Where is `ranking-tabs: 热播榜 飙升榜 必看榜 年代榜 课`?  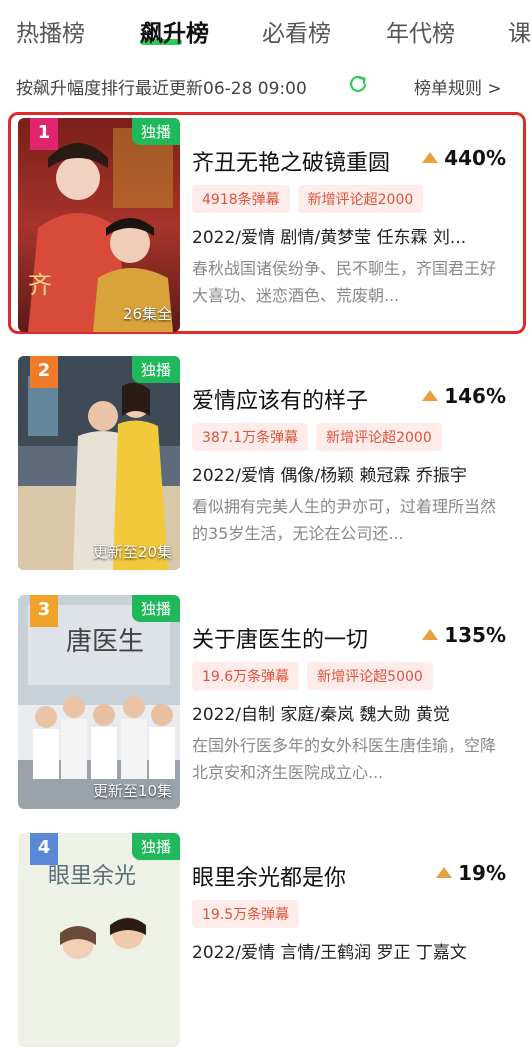 ranking-tabs: 热播榜 飙升榜 必看榜 年代榜 课 is located at coordinates (266, 30).